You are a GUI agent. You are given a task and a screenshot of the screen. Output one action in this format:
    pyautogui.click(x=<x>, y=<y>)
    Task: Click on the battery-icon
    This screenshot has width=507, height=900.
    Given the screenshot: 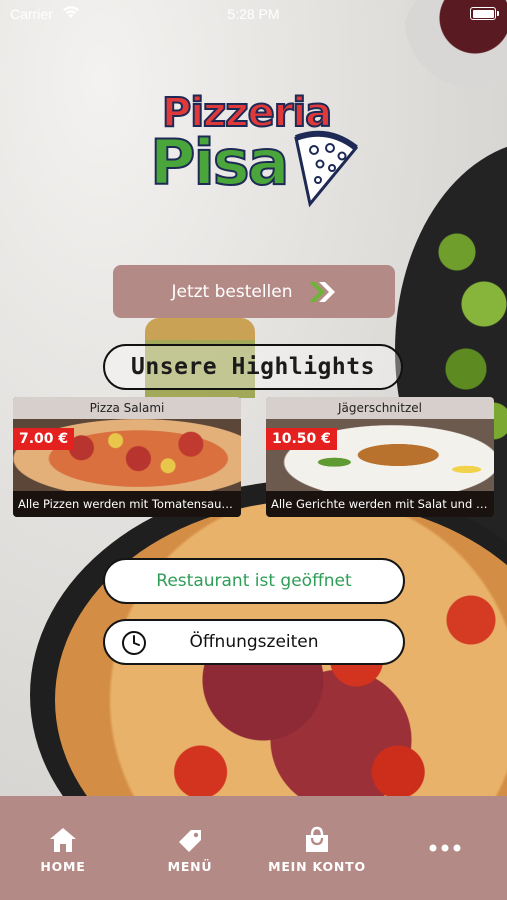 What is the action you would take?
    pyautogui.click(x=484, y=13)
    